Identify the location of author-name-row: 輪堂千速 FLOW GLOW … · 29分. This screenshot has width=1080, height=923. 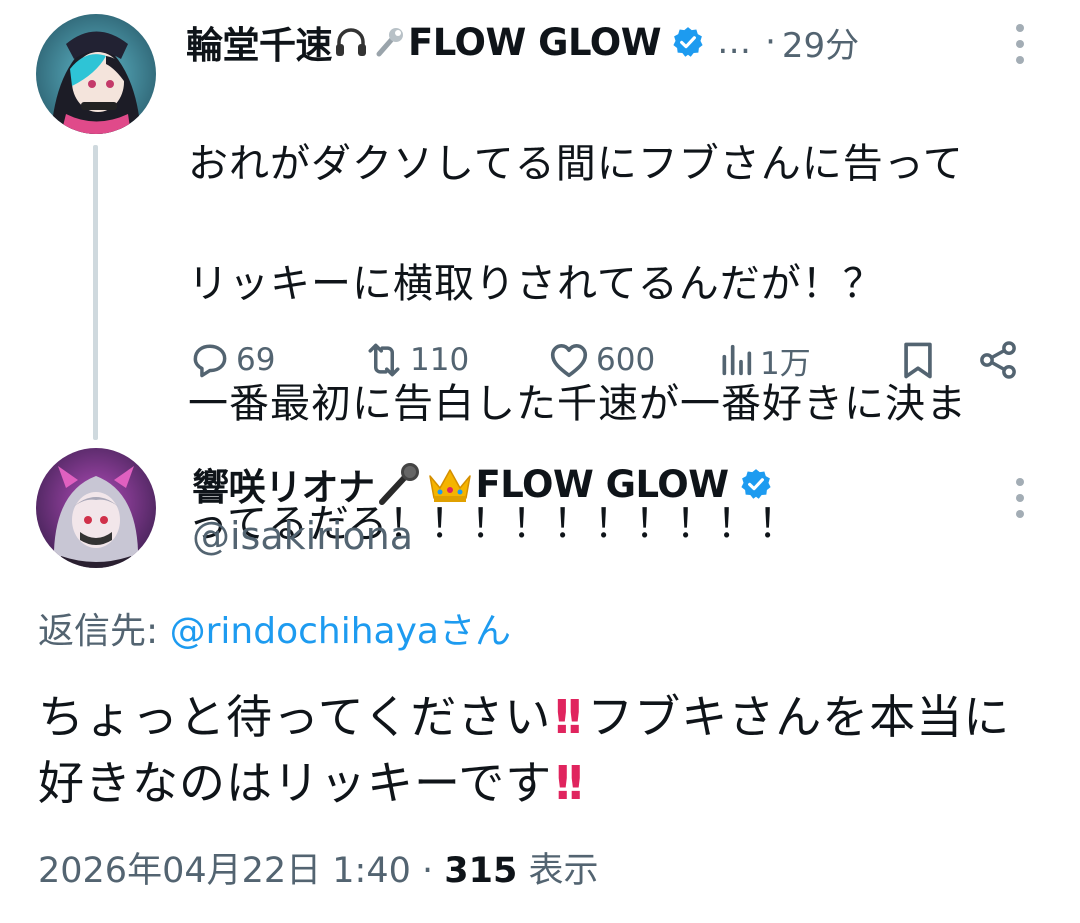
(522, 42).